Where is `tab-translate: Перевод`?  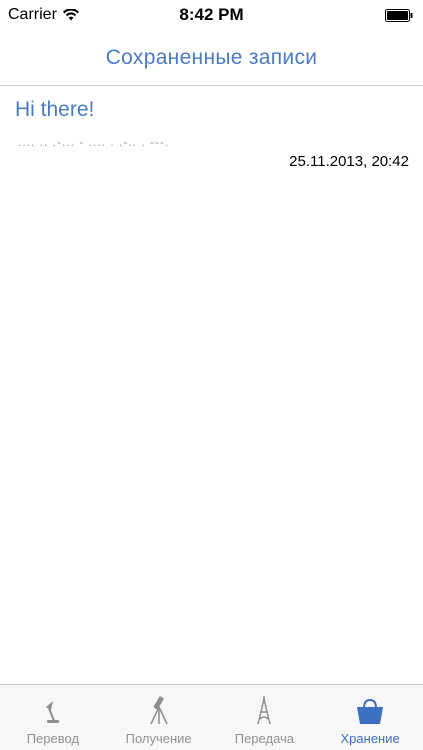
tab-translate: Перевод is located at coordinates (53, 717).